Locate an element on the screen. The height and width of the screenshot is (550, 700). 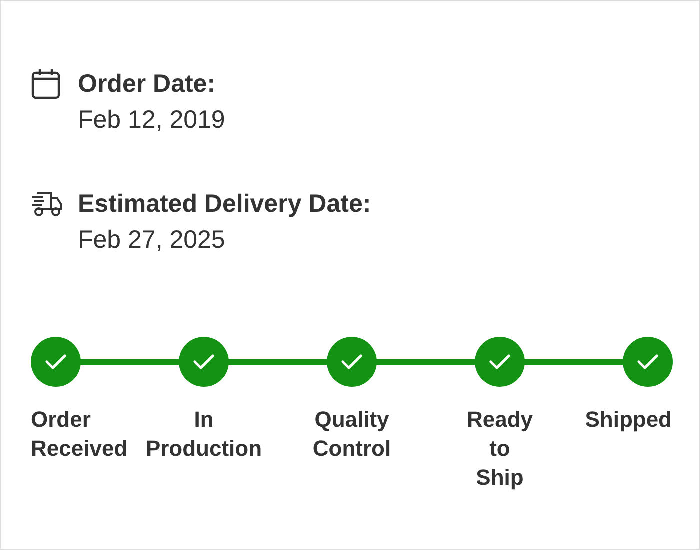
detail-value: Feb 27, 2025 is located at coordinates (152, 240).